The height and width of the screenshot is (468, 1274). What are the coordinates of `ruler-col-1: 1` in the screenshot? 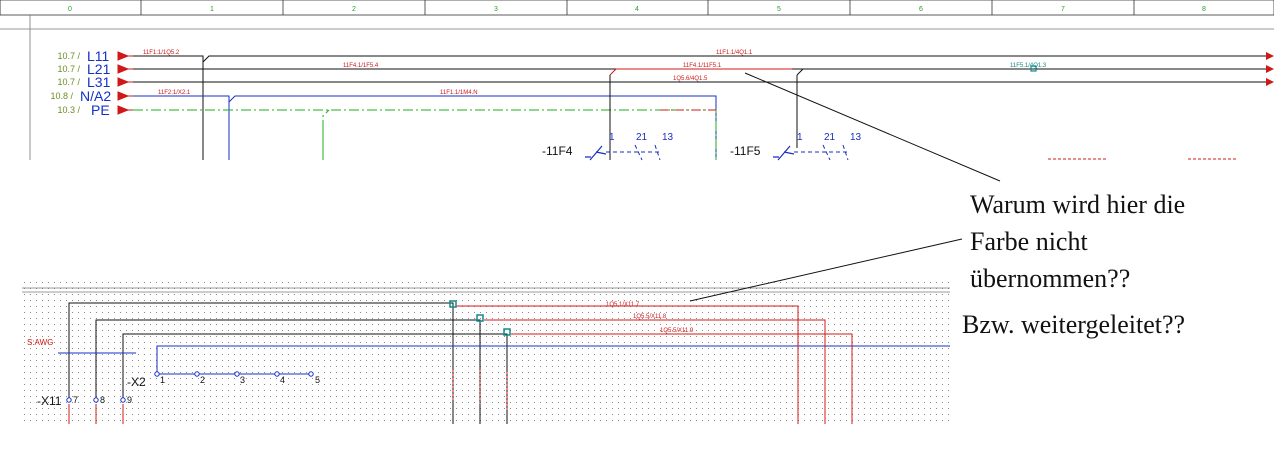 It's located at (212, 9).